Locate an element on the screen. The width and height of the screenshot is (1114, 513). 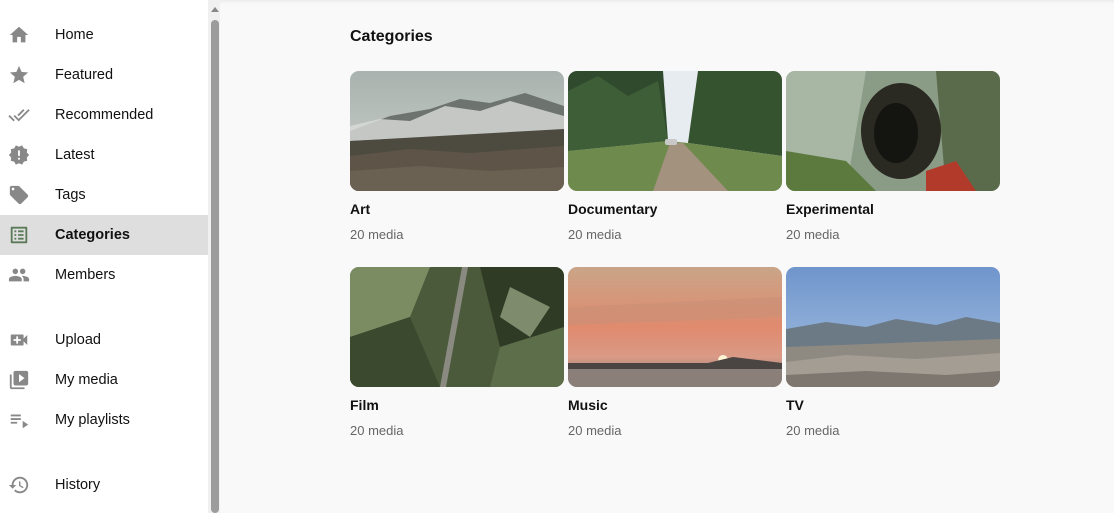
sidebar-item-label: Tags is located at coordinates (70, 195).